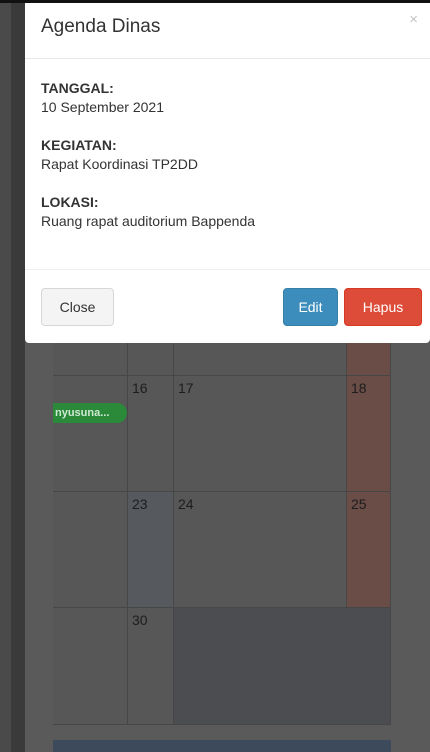 This screenshot has height=752, width=430. Describe the element at coordinates (148, 221) in the screenshot. I see `field-location-value: Ruang rapat auditorium Bappenda` at that location.